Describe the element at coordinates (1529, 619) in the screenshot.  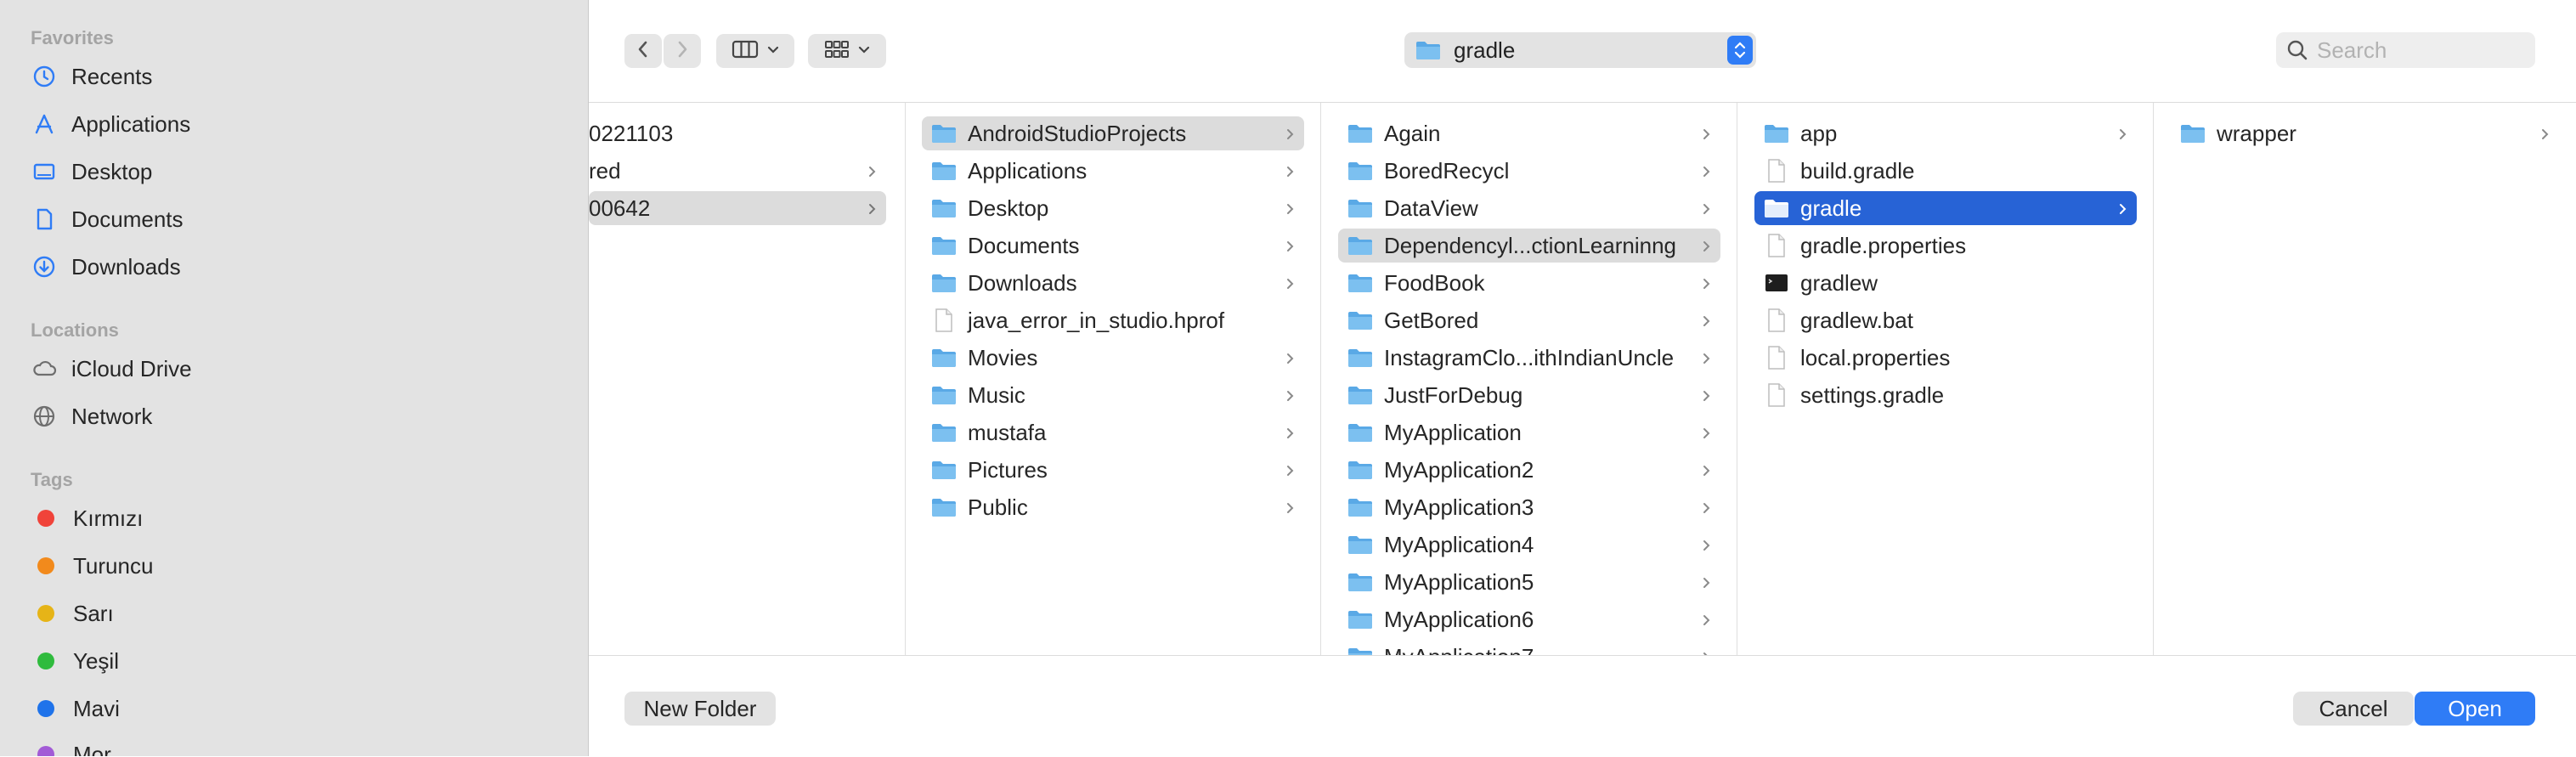
I see `list-item: MyApplication6` at that location.